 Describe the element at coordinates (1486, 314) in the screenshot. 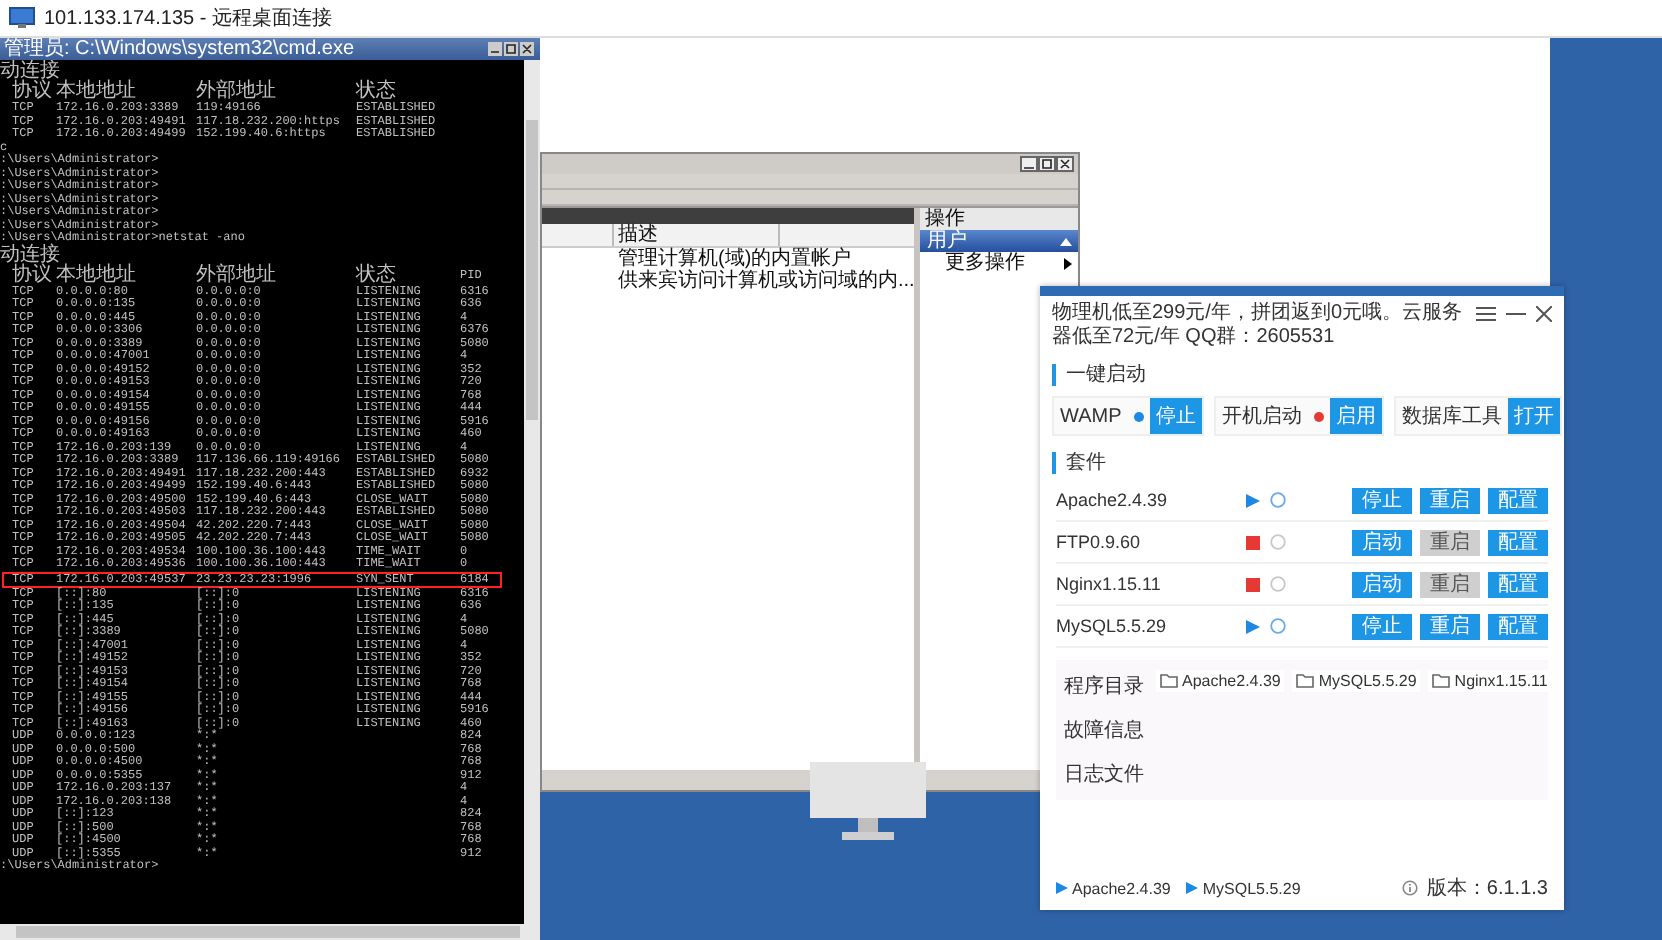

I see `menu-icon` at that location.